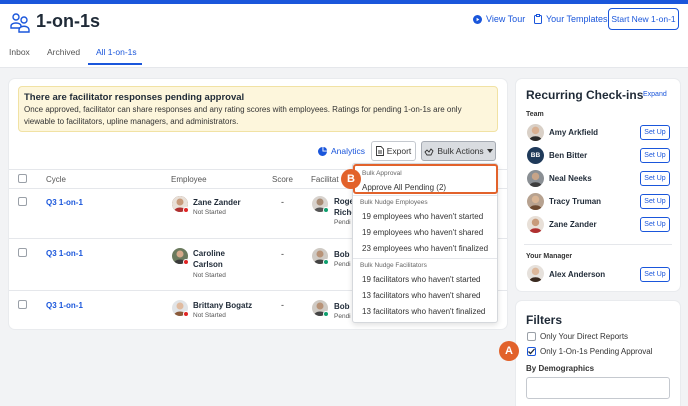 Image resolution: width=688 pixels, height=406 pixels. What do you see at coordinates (429, 151) in the screenshot?
I see `hand-icon` at bounding box center [429, 151].